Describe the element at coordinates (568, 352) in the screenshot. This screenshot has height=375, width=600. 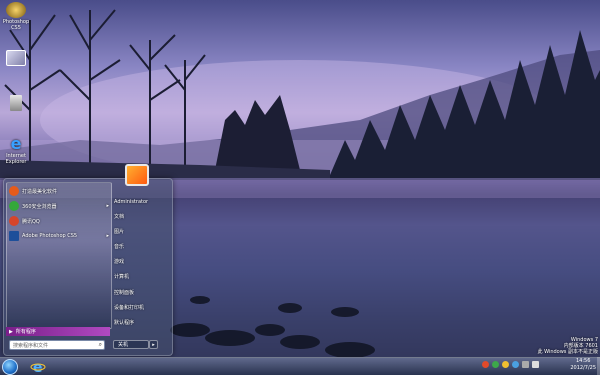
I see `watermark-line: 此 Windows 副本不是正版` at that location.